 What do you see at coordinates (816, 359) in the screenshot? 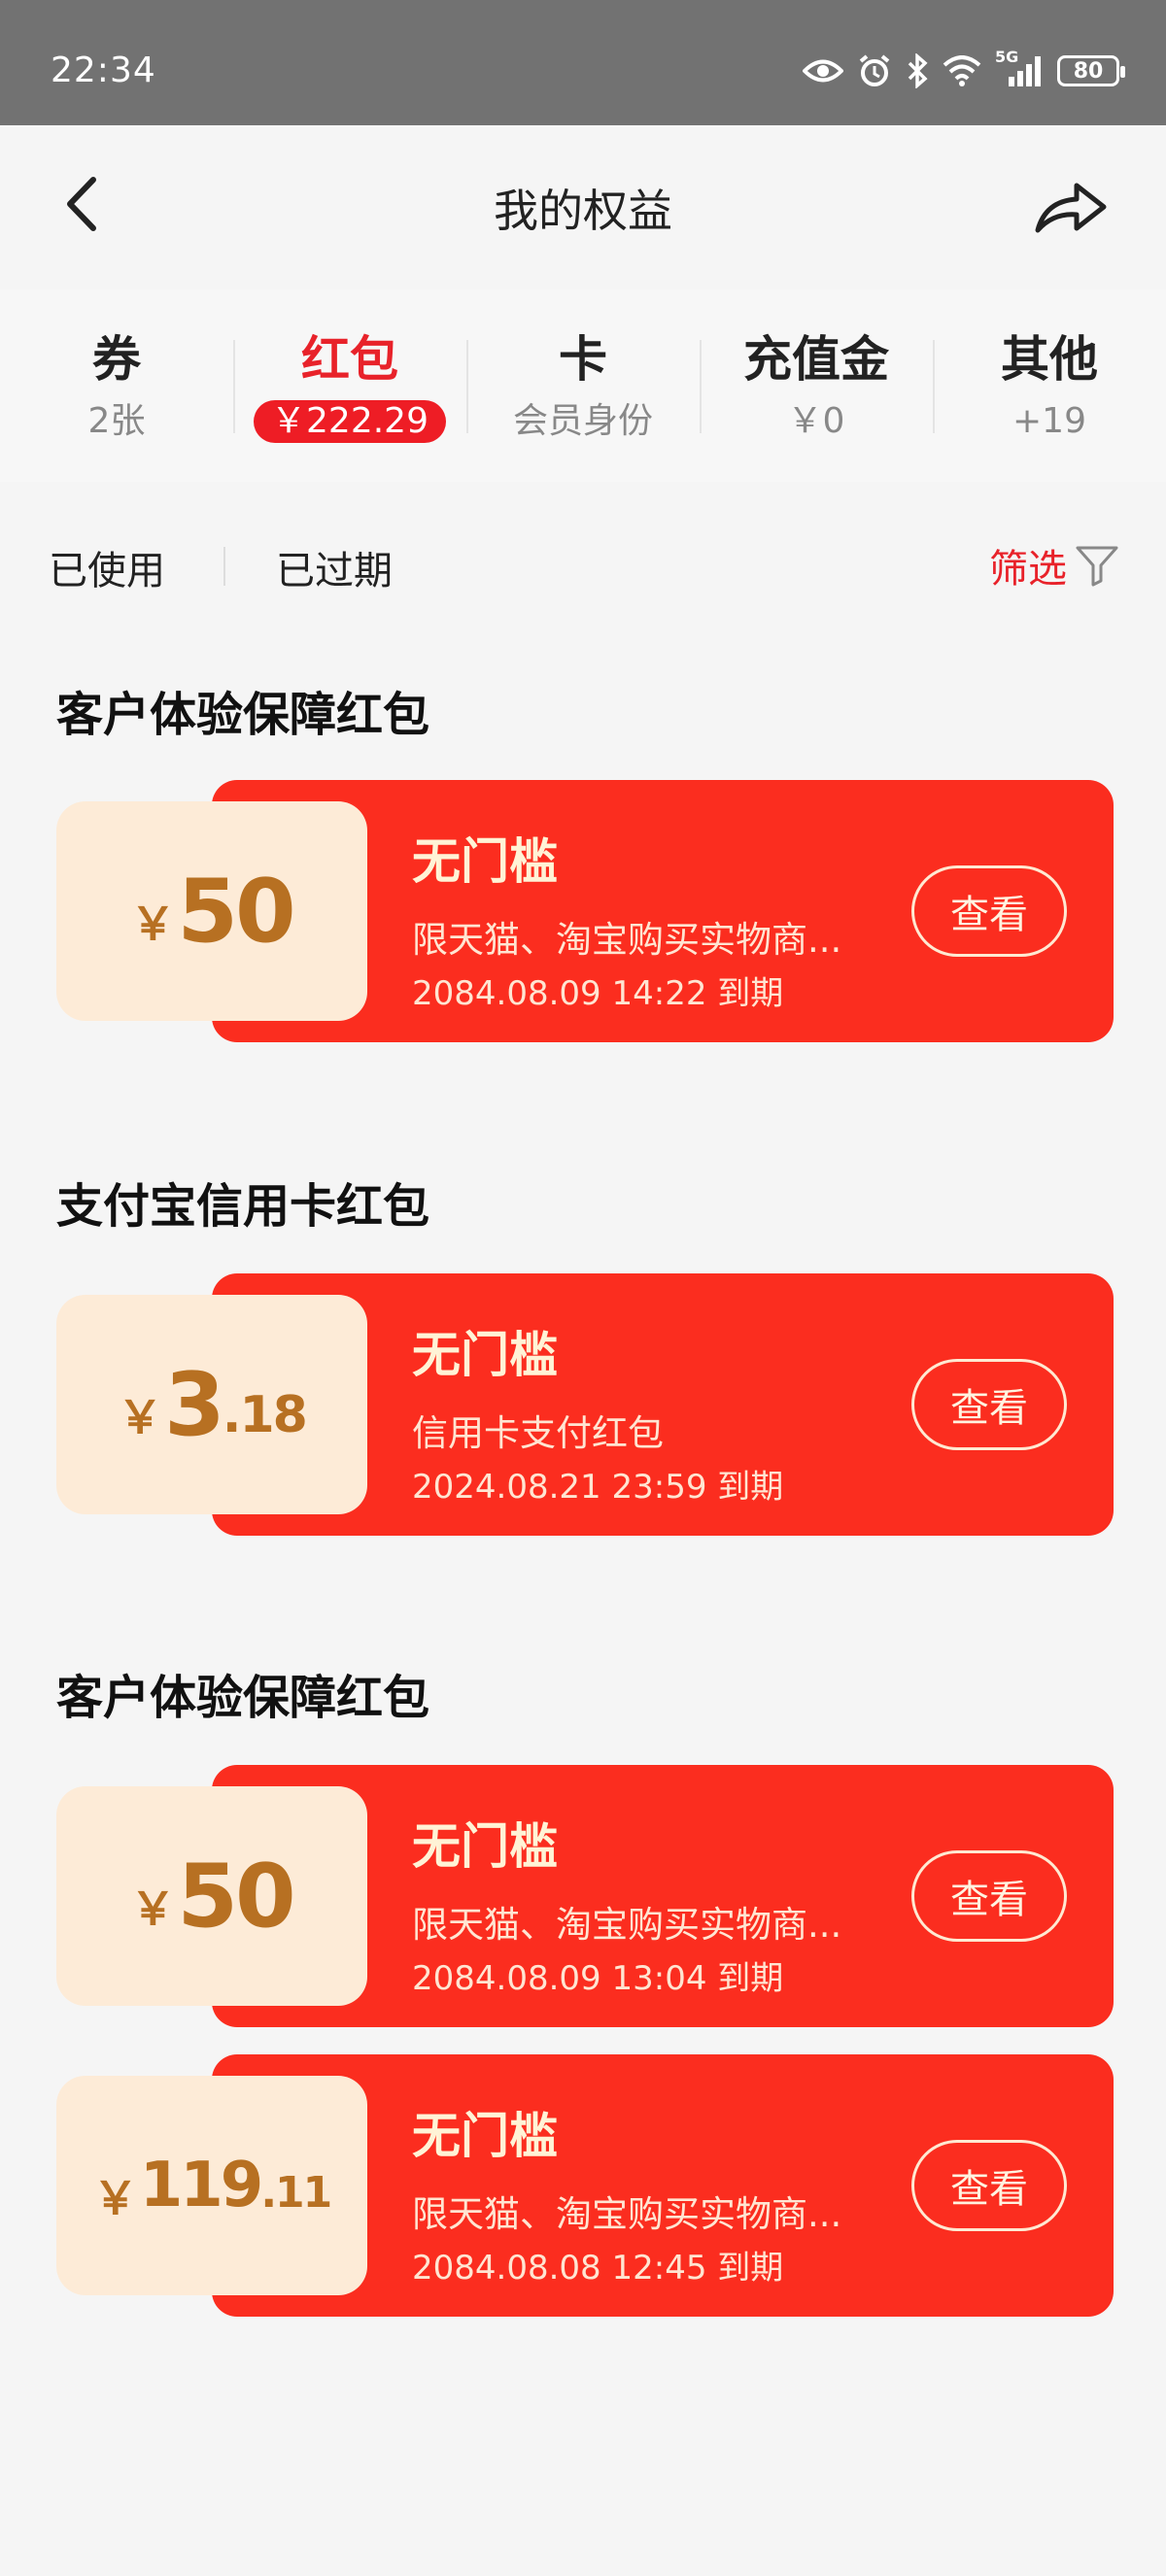
I see `tab-label: 充值金` at bounding box center [816, 359].